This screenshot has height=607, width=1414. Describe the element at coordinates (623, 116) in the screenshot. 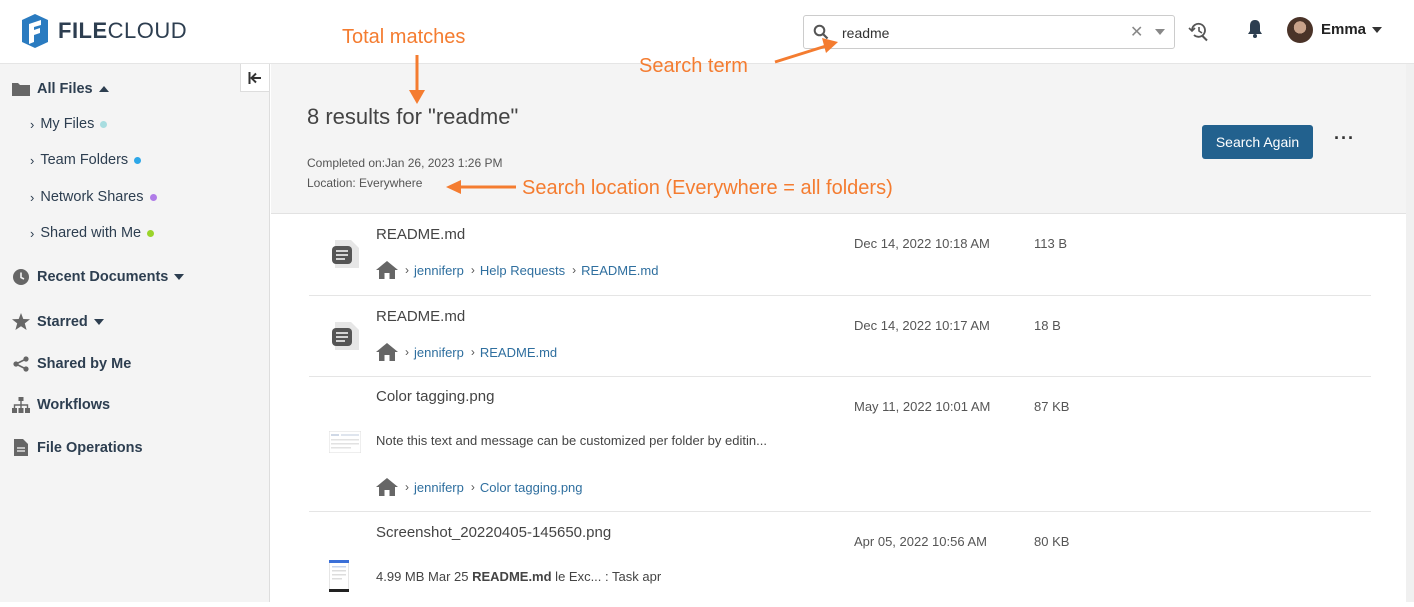

I see `annotation-arrows` at that location.